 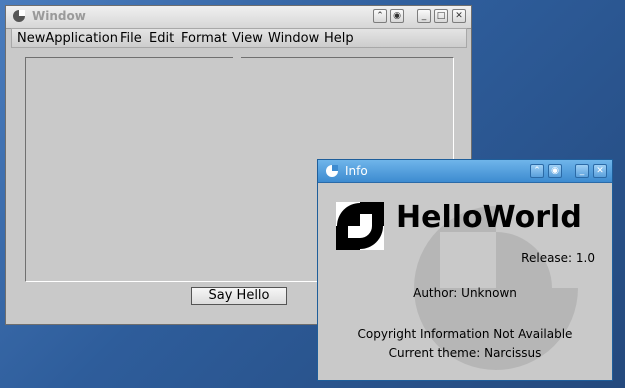 What do you see at coordinates (339, 38) in the screenshot?
I see `menu-help: Help` at bounding box center [339, 38].